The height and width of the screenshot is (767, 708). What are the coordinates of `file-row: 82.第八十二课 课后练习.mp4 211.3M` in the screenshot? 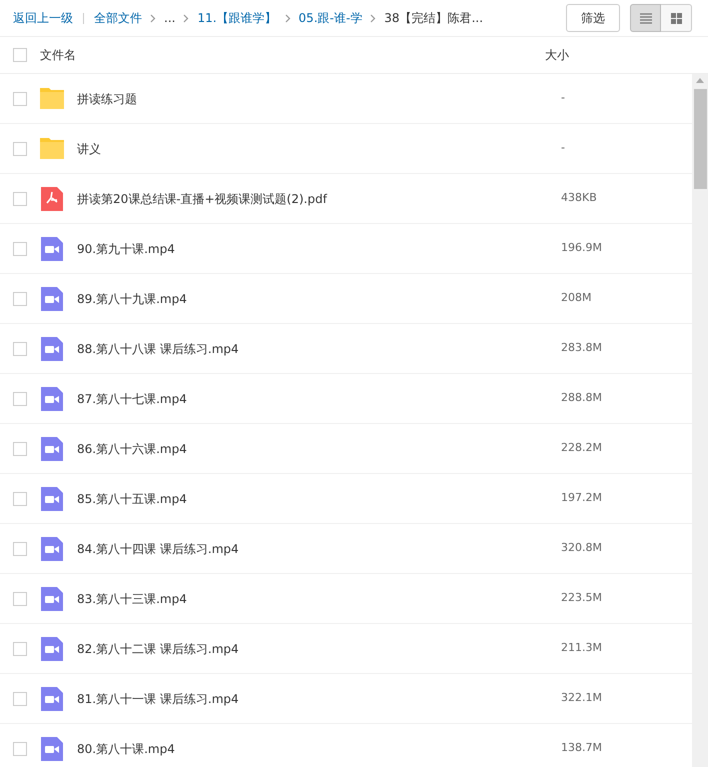 It's located at (346, 649).